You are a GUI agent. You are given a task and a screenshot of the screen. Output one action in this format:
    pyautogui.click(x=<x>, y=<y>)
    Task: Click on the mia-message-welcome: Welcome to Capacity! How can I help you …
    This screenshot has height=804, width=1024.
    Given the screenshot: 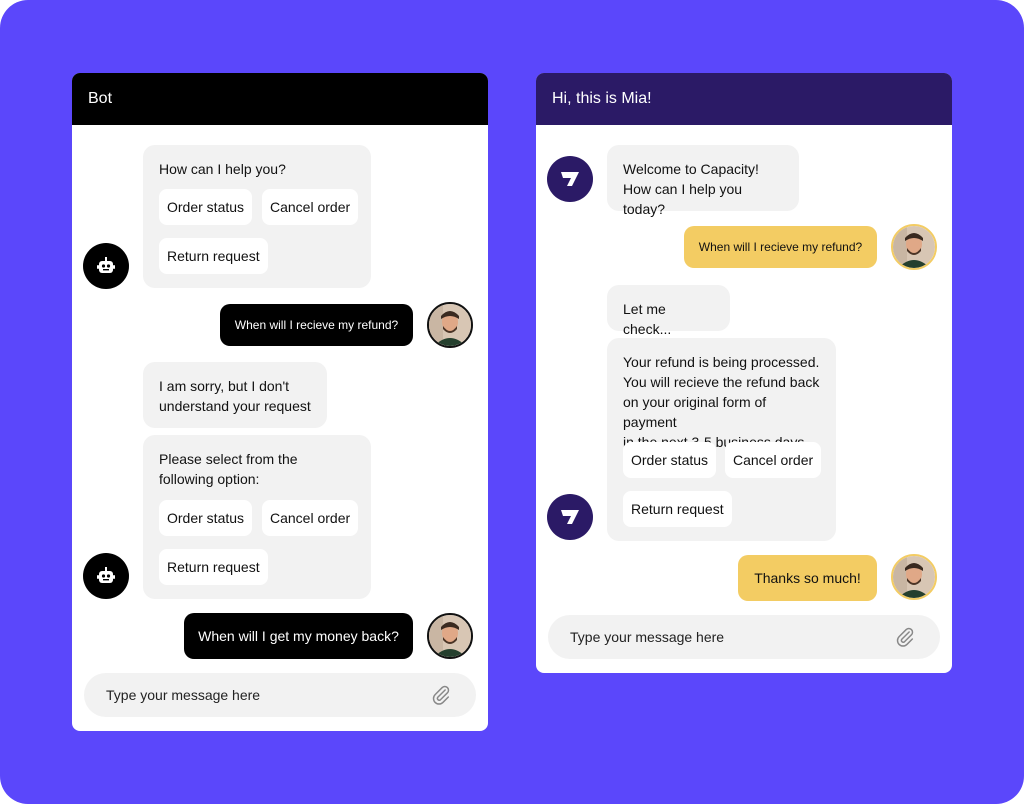 What is the action you would take?
    pyautogui.click(x=703, y=181)
    